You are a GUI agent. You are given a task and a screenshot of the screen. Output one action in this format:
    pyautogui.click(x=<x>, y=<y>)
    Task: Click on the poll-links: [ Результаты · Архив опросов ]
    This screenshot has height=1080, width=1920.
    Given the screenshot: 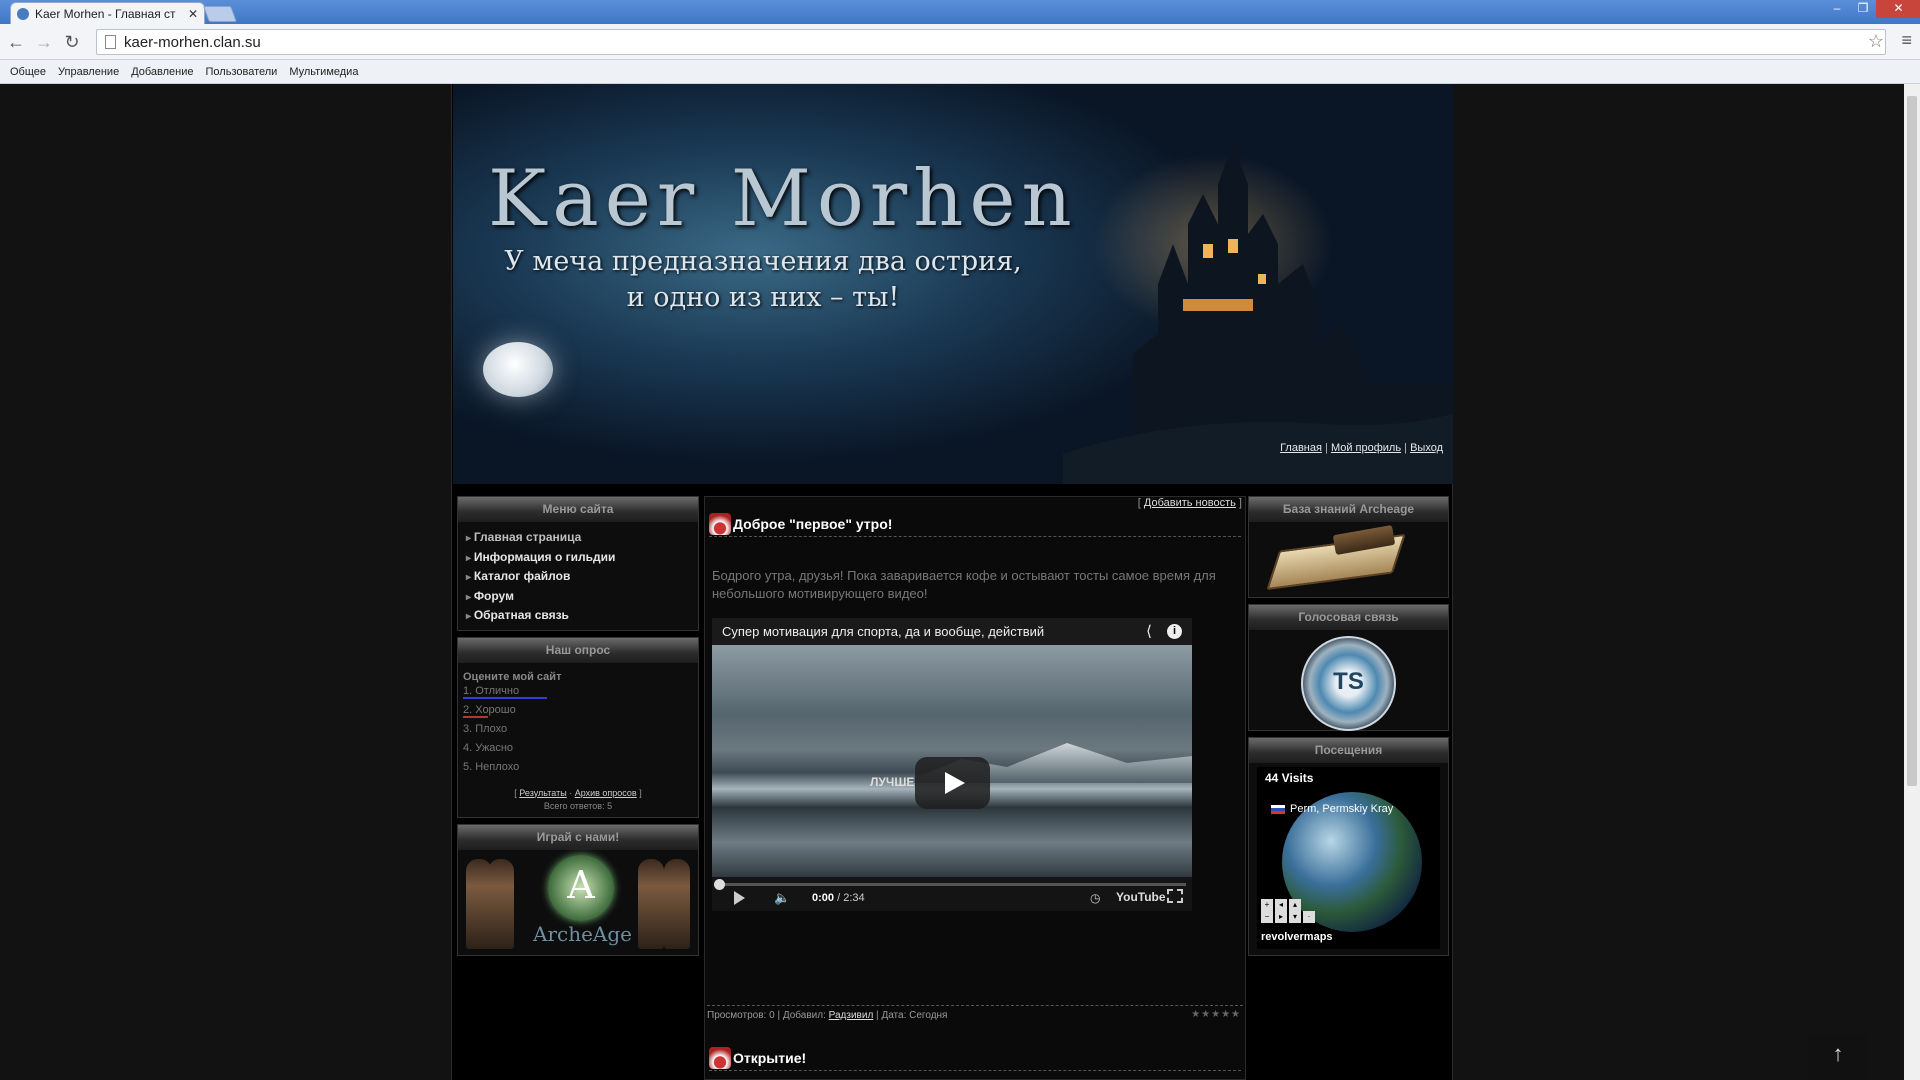 What is the action you would take?
    pyautogui.click(x=578, y=792)
    